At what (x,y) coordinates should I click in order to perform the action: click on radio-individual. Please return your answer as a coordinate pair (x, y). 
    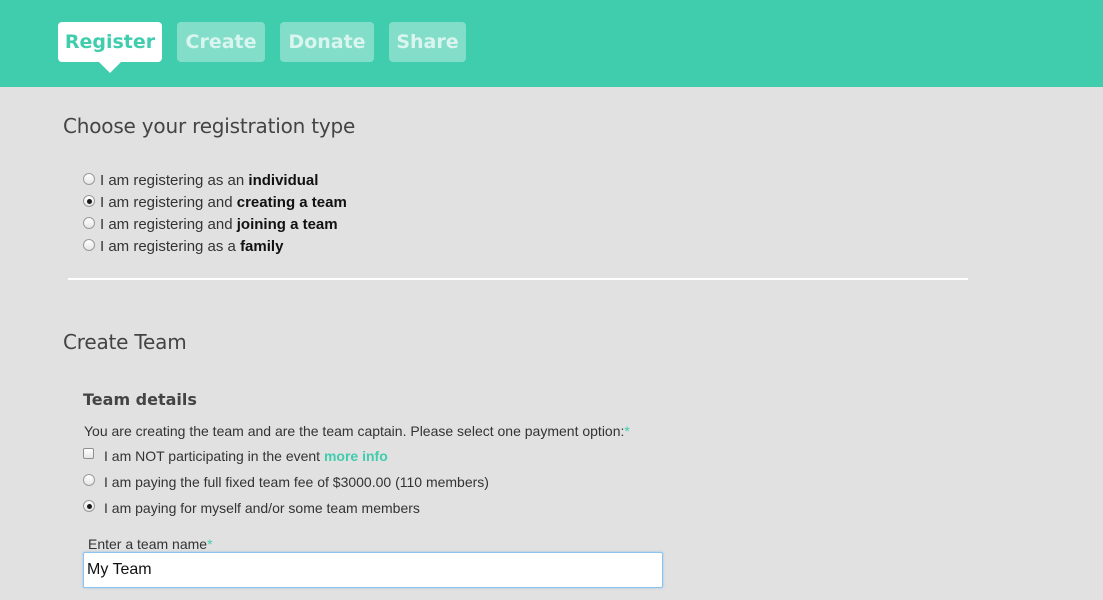
    Looking at the image, I should click on (89, 179).